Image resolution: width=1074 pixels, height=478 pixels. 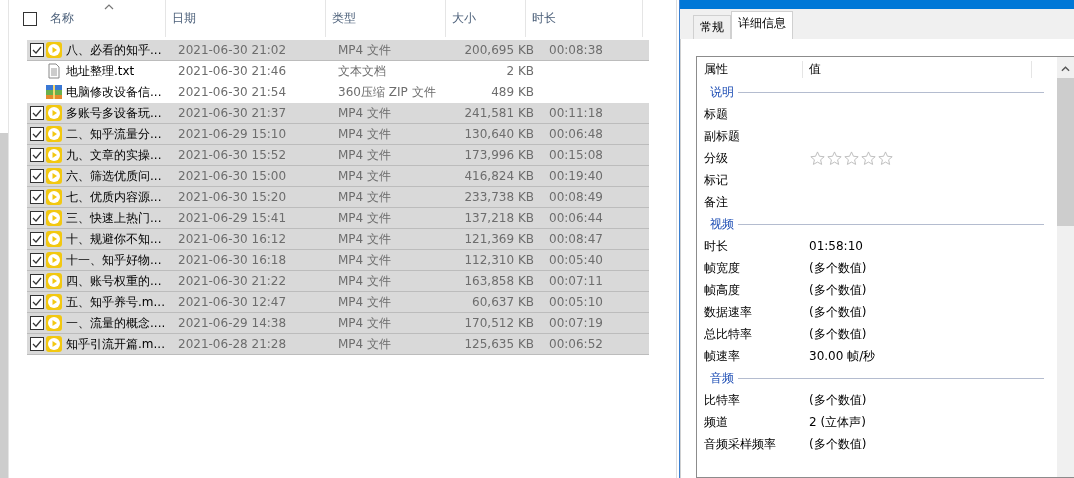 What do you see at coordinates (233, 71) in the screenshot?
I see `date-cell-text: 2021-06-30 21:46` at bounding box center [233, 71].